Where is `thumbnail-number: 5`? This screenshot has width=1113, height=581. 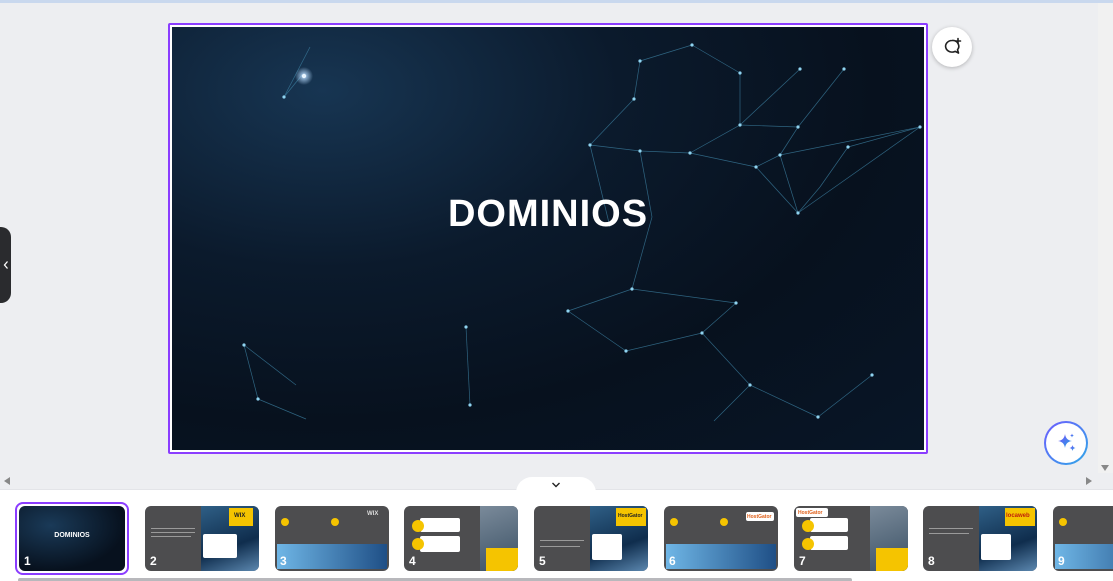 thumbnail-number: 5 is located at coordinates (542, 561).